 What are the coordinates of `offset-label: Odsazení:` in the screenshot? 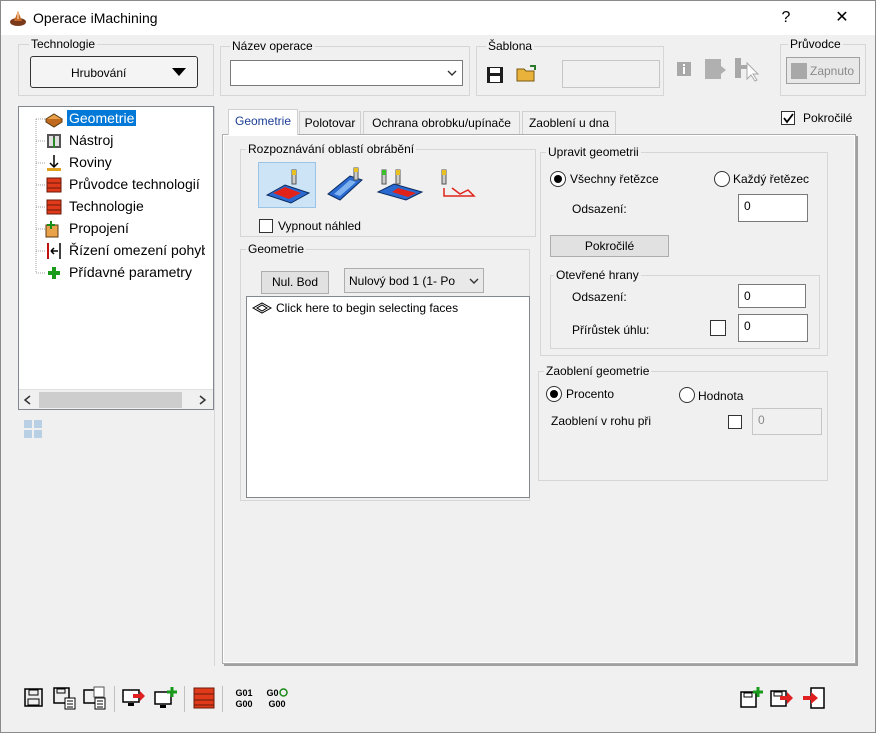 It's located at (599, 209).